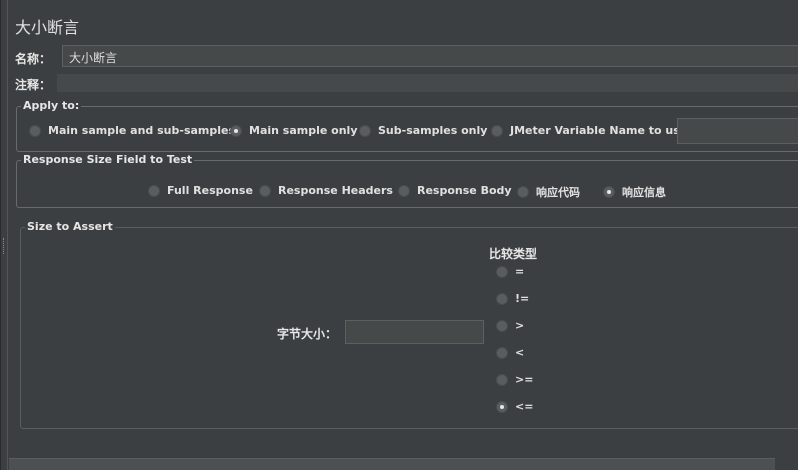 The image size is (798, 470). What do you see at coordinates (33, 59) in the screenshot?
I see `name-label: 名称：` at bounding box center [33, 59].